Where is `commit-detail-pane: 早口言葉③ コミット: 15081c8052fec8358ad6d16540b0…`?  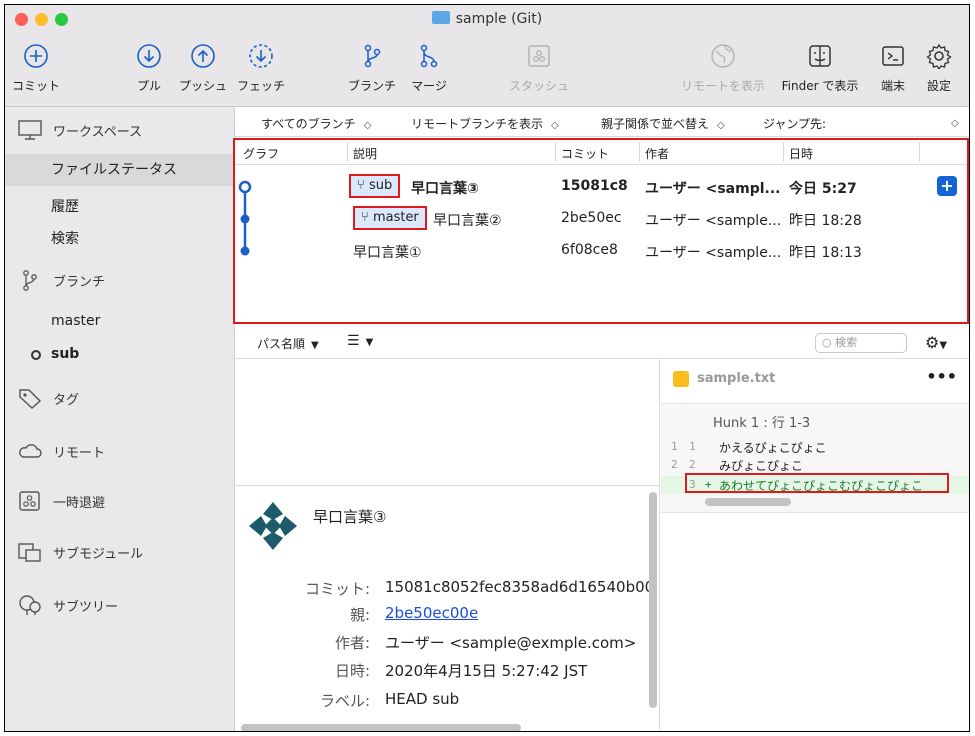
commit-detail-pane: 早口言葉③ コミット: 15081c8052fec8358ad6d16540b0… is located at coordinates (447, 608).